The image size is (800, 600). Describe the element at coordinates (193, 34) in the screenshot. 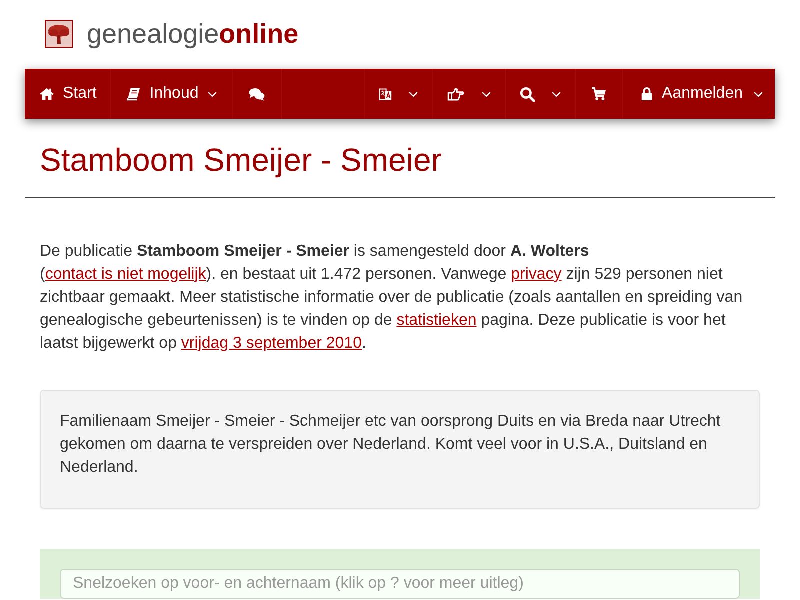

I see `site-name-link: genealogieonline` at that location.